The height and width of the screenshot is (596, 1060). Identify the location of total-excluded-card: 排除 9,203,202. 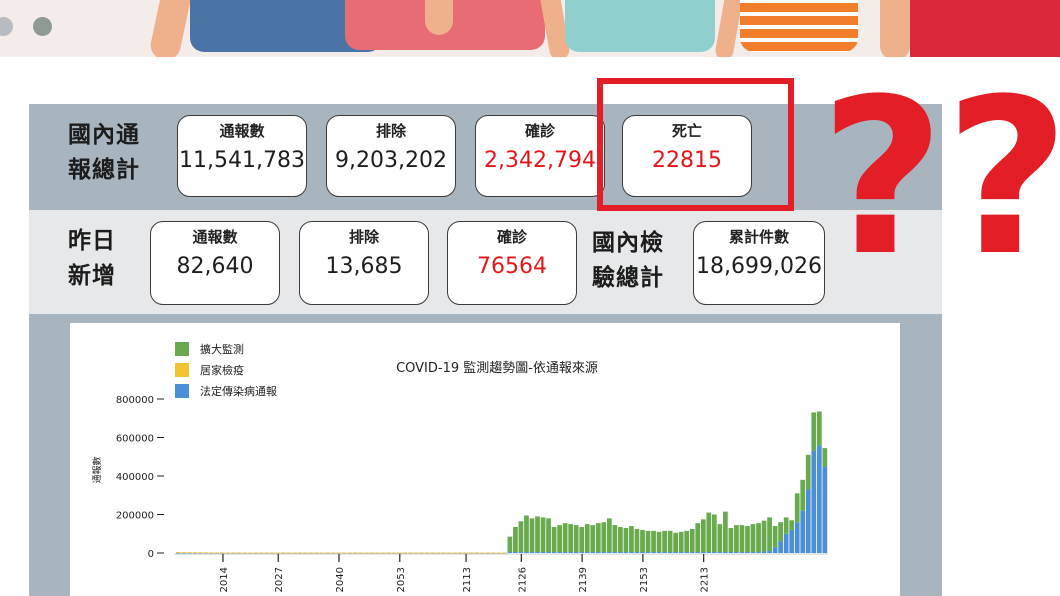
(391, 156).